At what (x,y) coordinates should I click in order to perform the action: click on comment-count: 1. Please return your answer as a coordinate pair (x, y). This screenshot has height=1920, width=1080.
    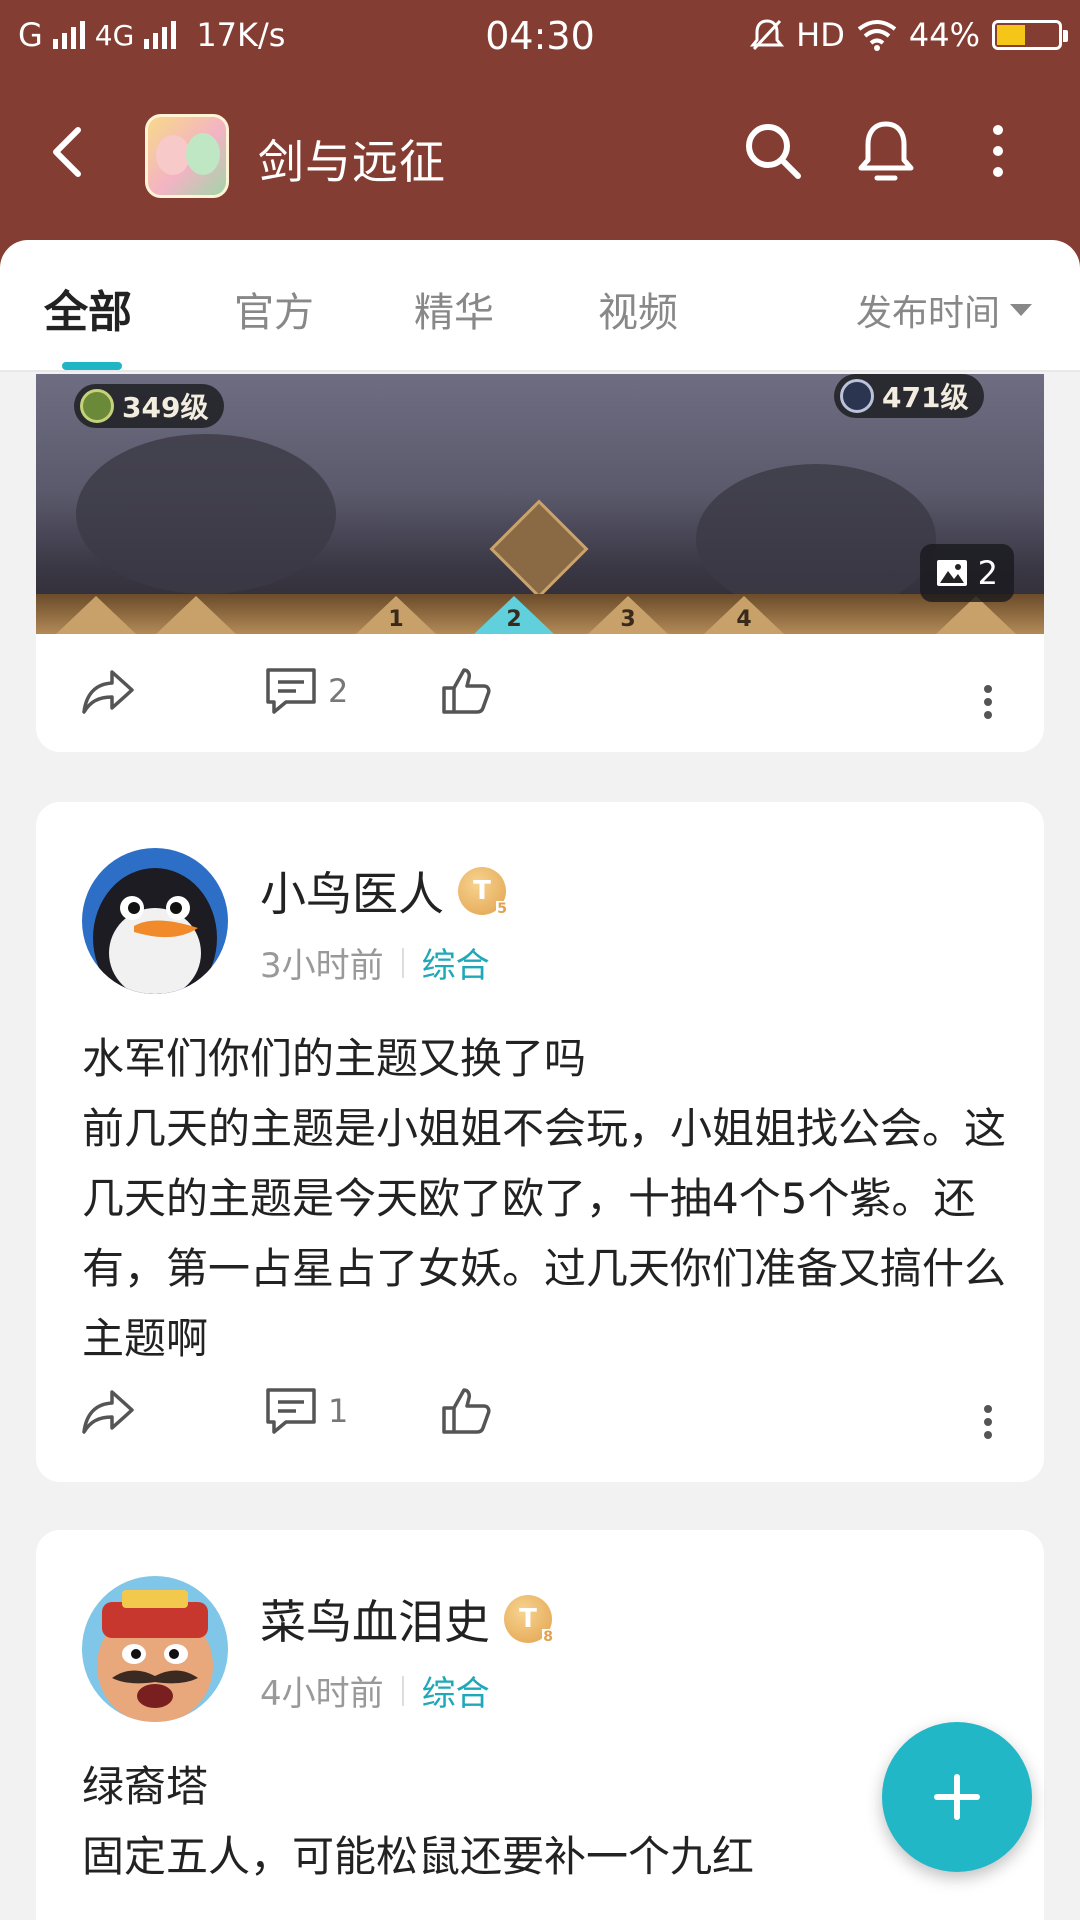
    Looking at the image, I should click on (338, 1411).